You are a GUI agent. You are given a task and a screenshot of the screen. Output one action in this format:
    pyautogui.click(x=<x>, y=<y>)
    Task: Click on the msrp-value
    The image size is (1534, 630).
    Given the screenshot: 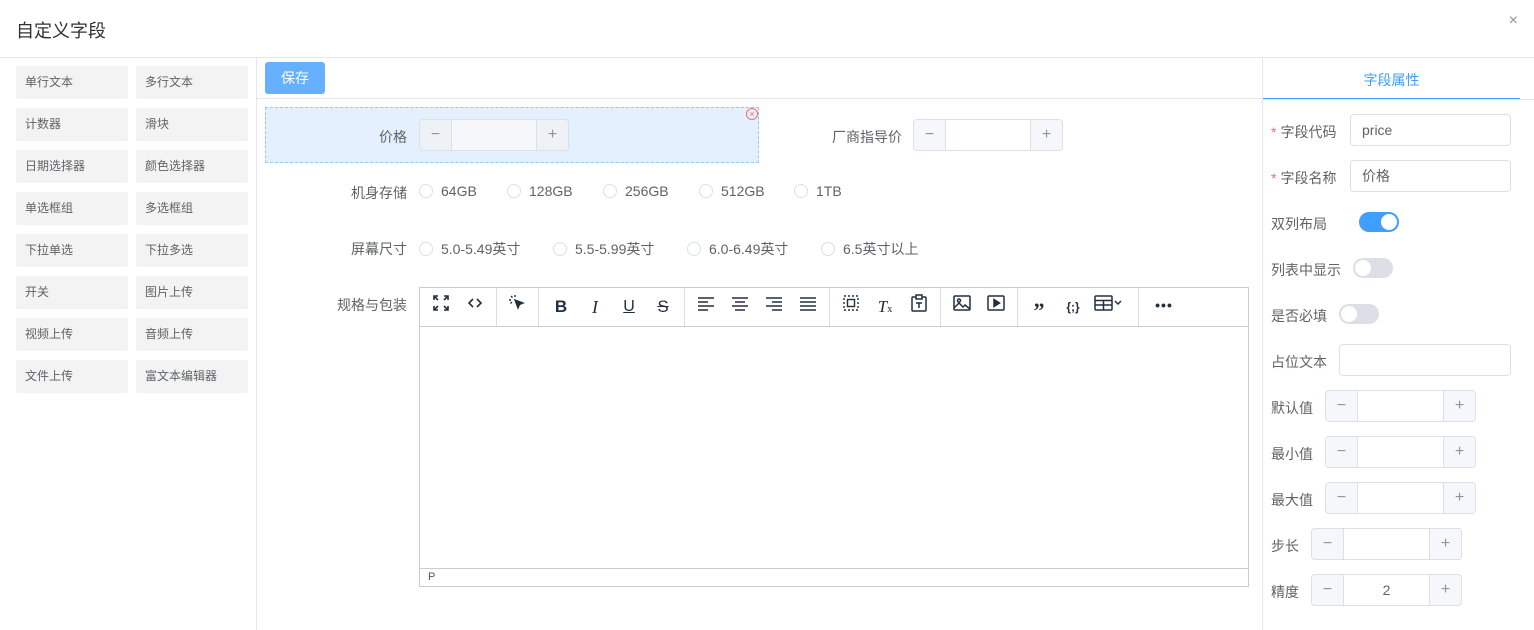 What is the action you would take?
    pyautogui.click(x=988, y=135)
    